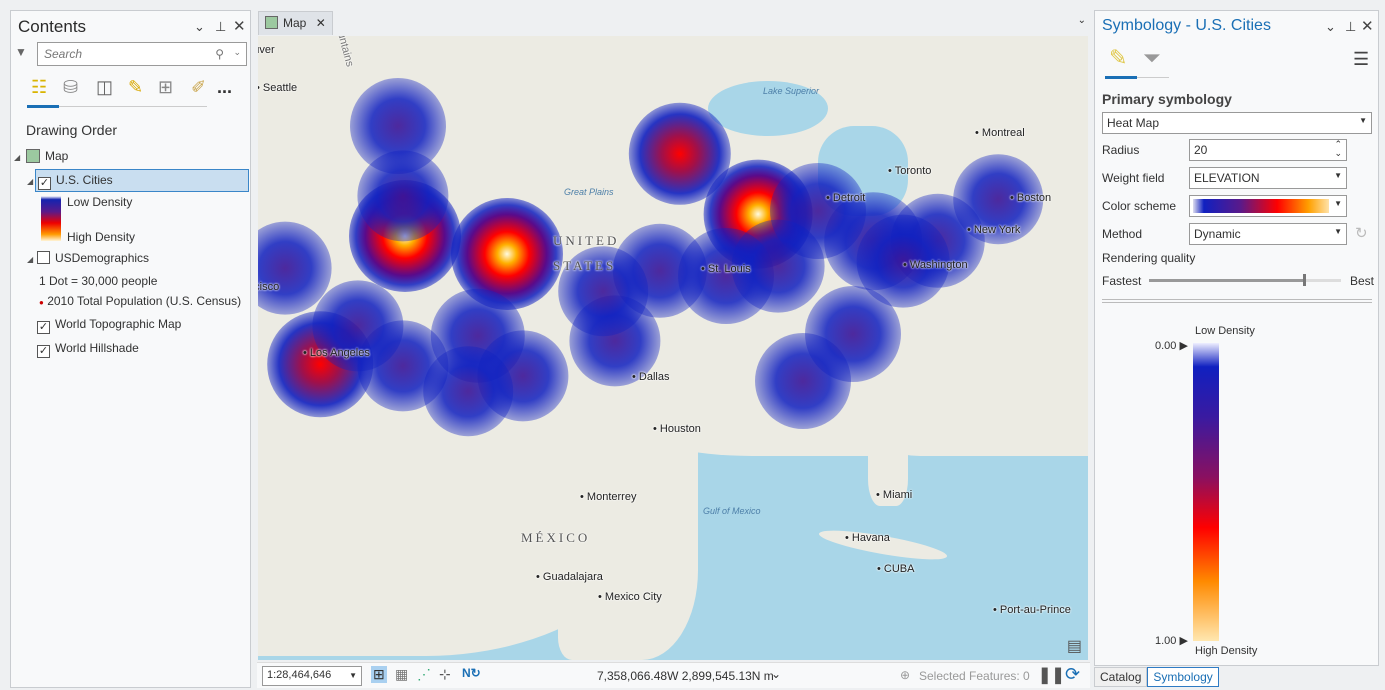  What do you see at coordinates (935, 265) in the screenshot?
I see `map-label-washington: • Washington` at bounding box center [935, 265].